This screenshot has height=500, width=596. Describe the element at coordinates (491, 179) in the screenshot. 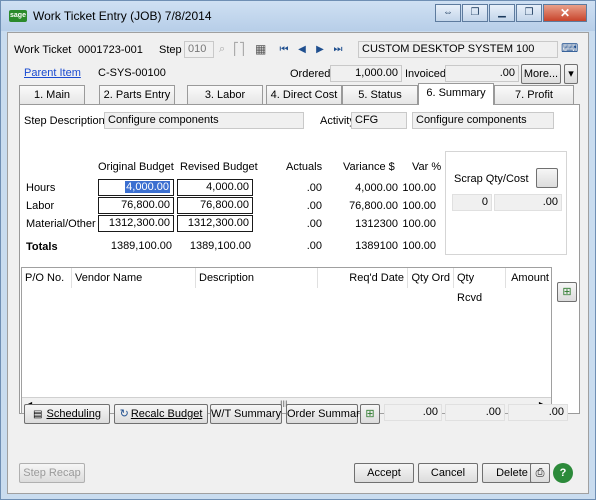

I see `scrap-qty-cost-label: Scrap Qty/Cost` at that location.